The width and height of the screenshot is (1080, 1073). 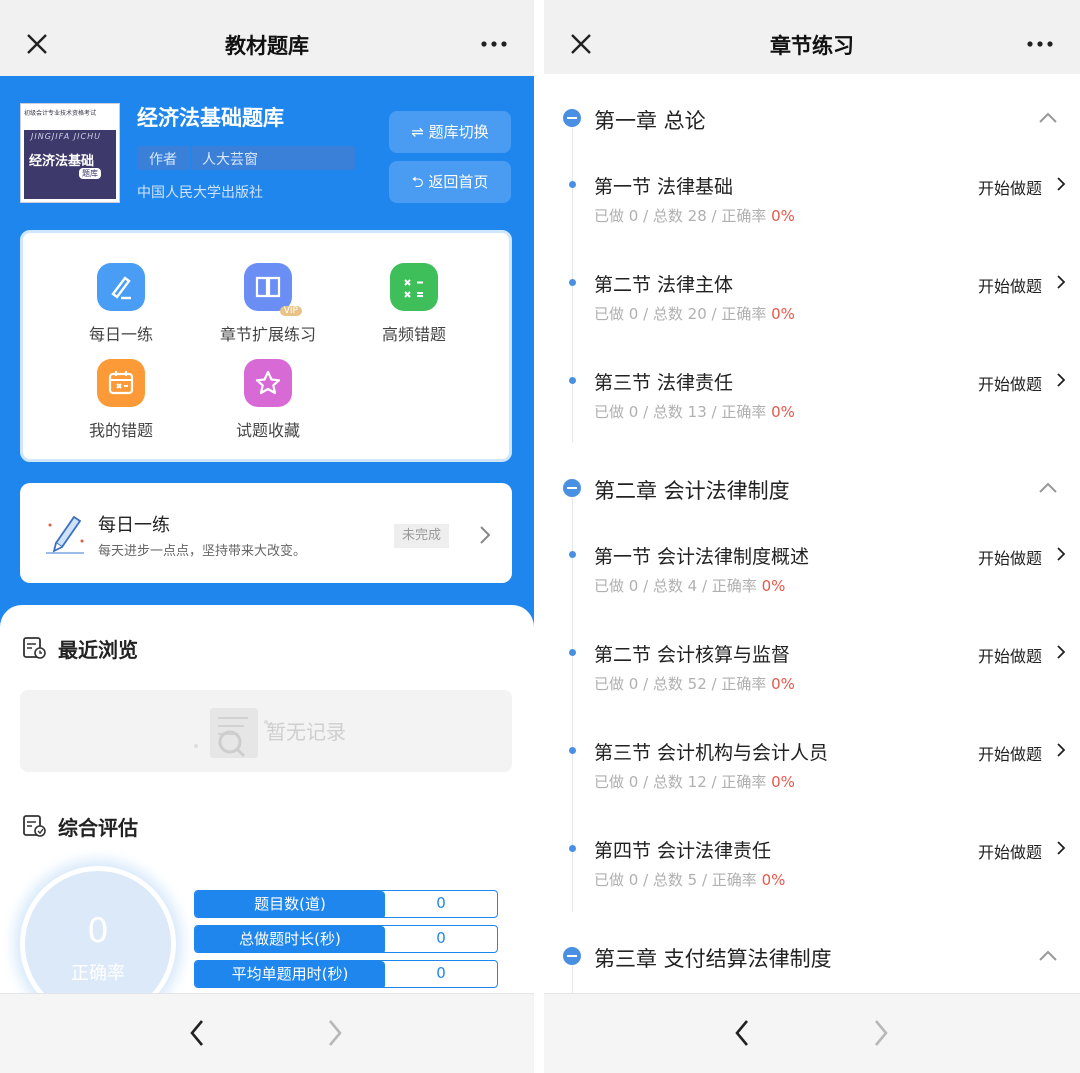 What do you see at coordinates (121, 383) in the screenshot?
I see `calendar-x-icon` at bounding box center [121, 383].